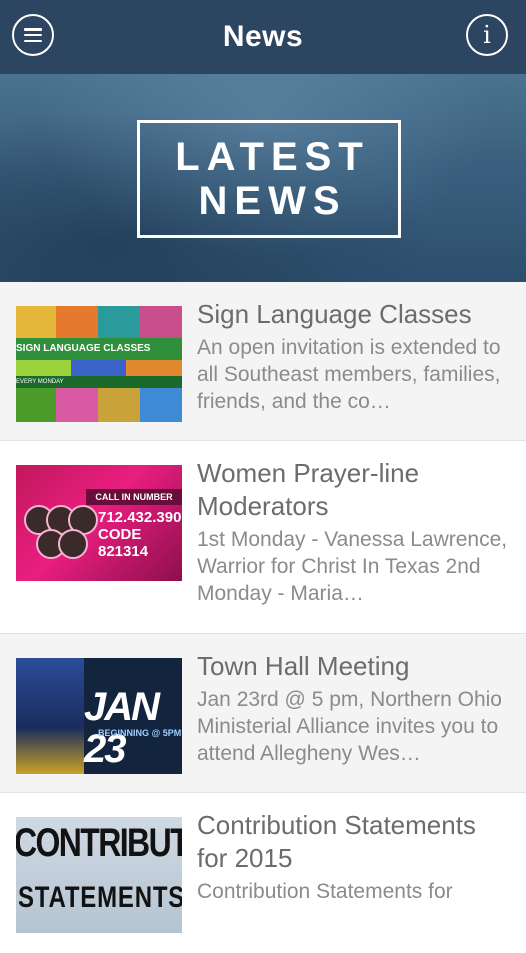  I want to click on info-button: i, so click(487, 35).